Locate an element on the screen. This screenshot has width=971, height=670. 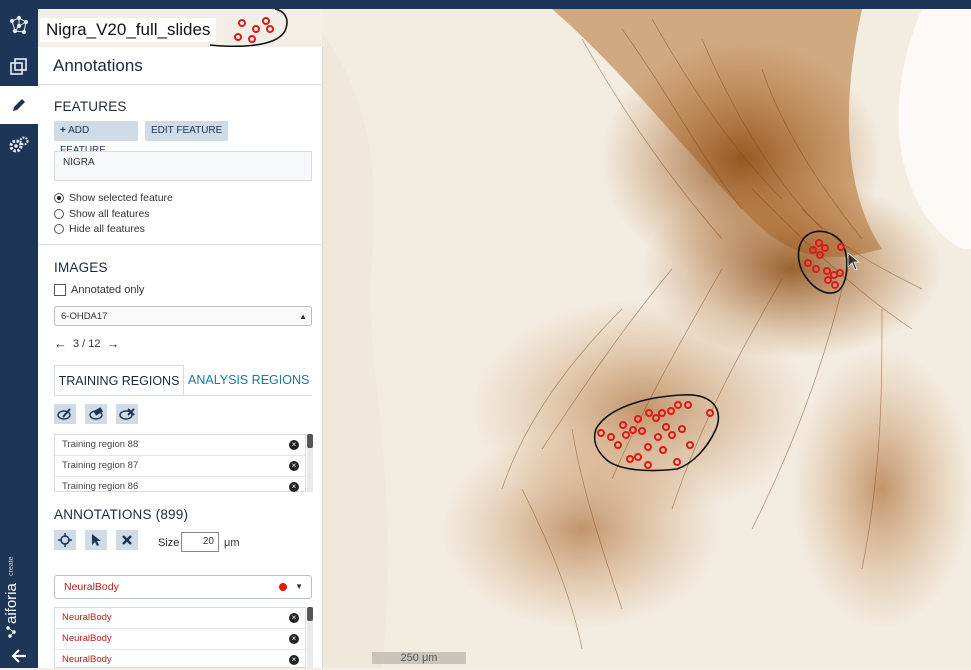
region-list-scrollbar is located at coordinates (310, 463).